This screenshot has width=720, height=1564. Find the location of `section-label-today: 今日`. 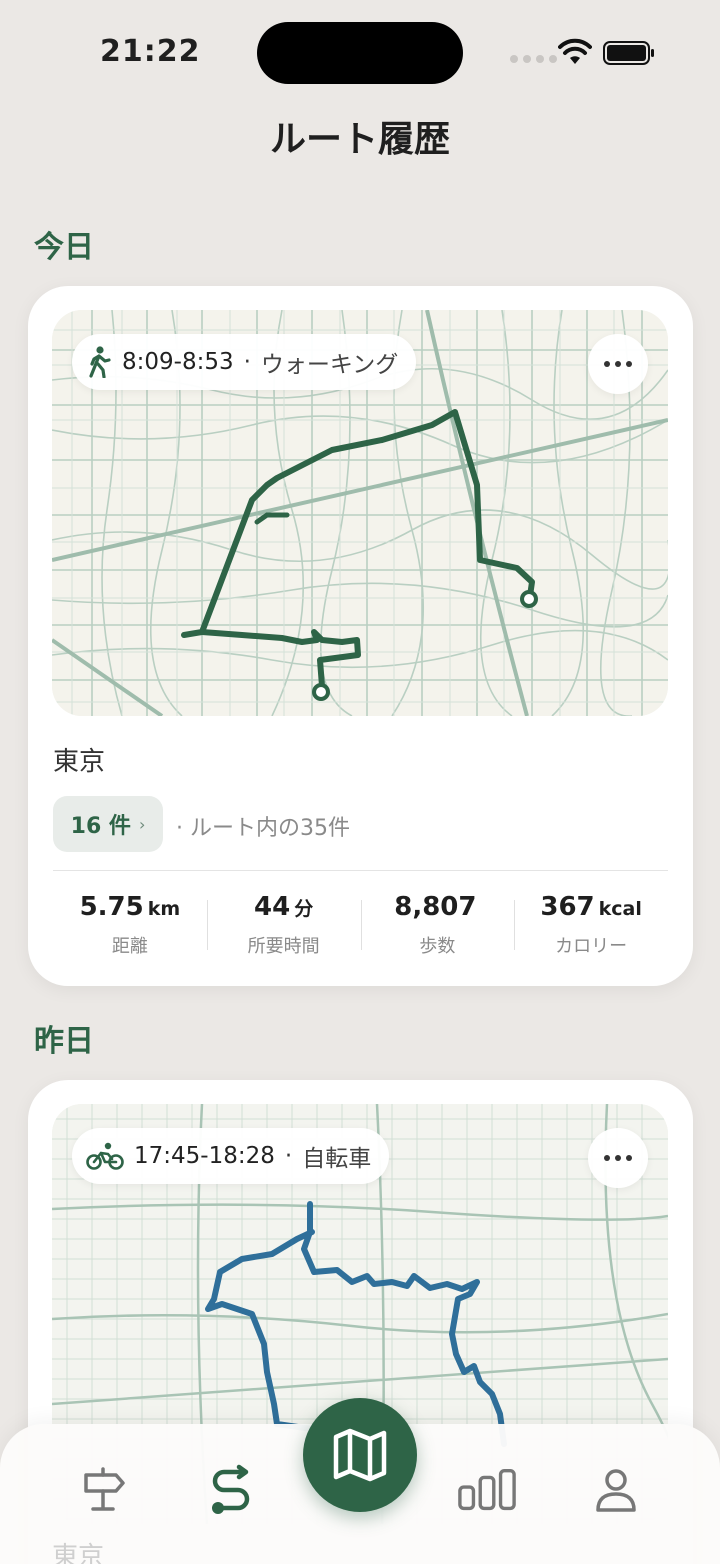

section-label-today: 今日 is located at coordinates (64, 247).